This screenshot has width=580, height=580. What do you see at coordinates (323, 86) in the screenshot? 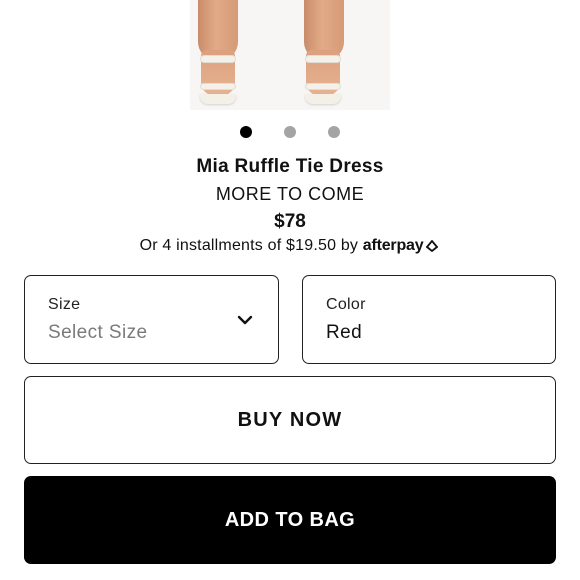
I see `sandal-toe-strap-right` at bounding box center [323, 86].